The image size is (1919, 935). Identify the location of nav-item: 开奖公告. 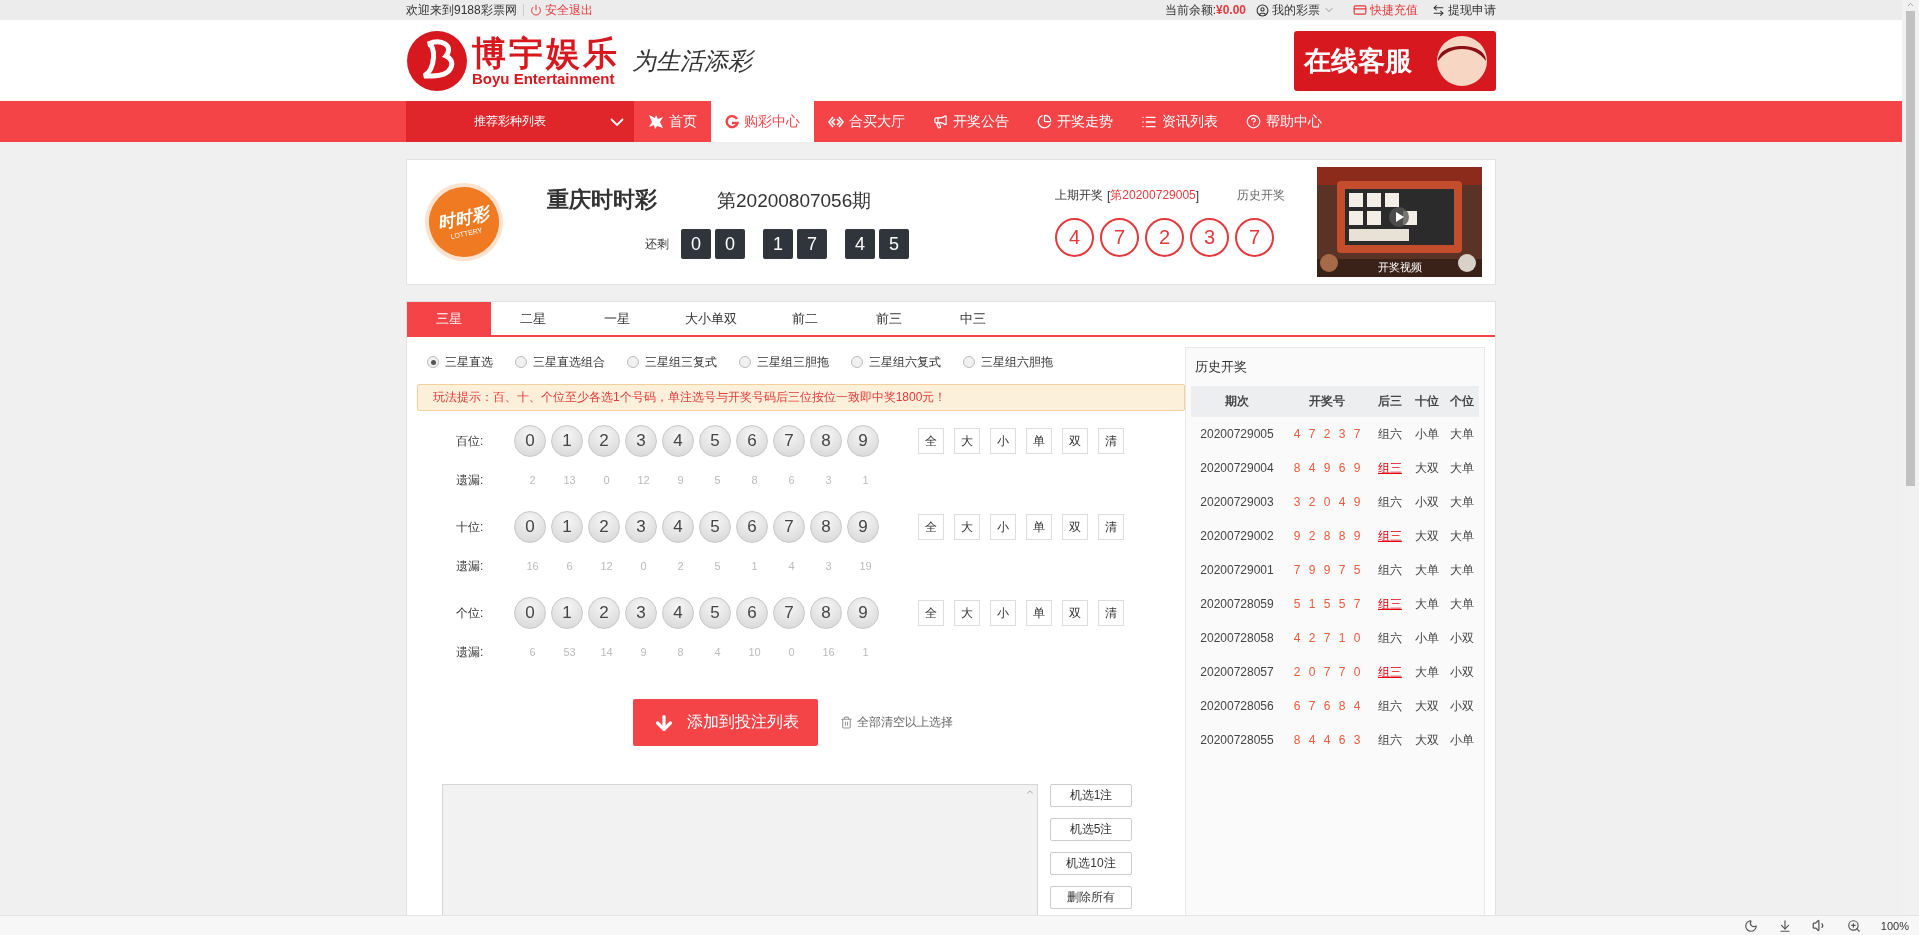
(971, 121).